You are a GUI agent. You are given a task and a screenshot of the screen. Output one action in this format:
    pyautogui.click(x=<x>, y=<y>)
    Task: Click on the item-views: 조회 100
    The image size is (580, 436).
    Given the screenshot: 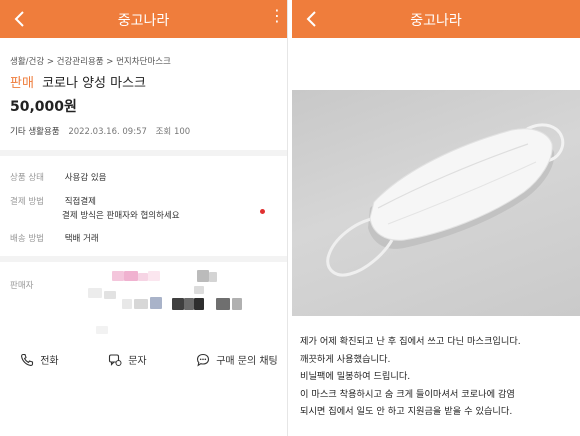 What is the action you would take?
    pyautogui.click(x=173, y=132)
    